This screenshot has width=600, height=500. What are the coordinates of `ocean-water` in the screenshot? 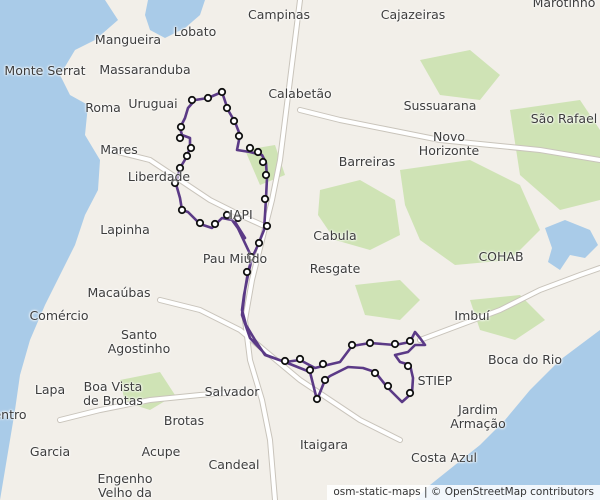 It's located at (507, 415).